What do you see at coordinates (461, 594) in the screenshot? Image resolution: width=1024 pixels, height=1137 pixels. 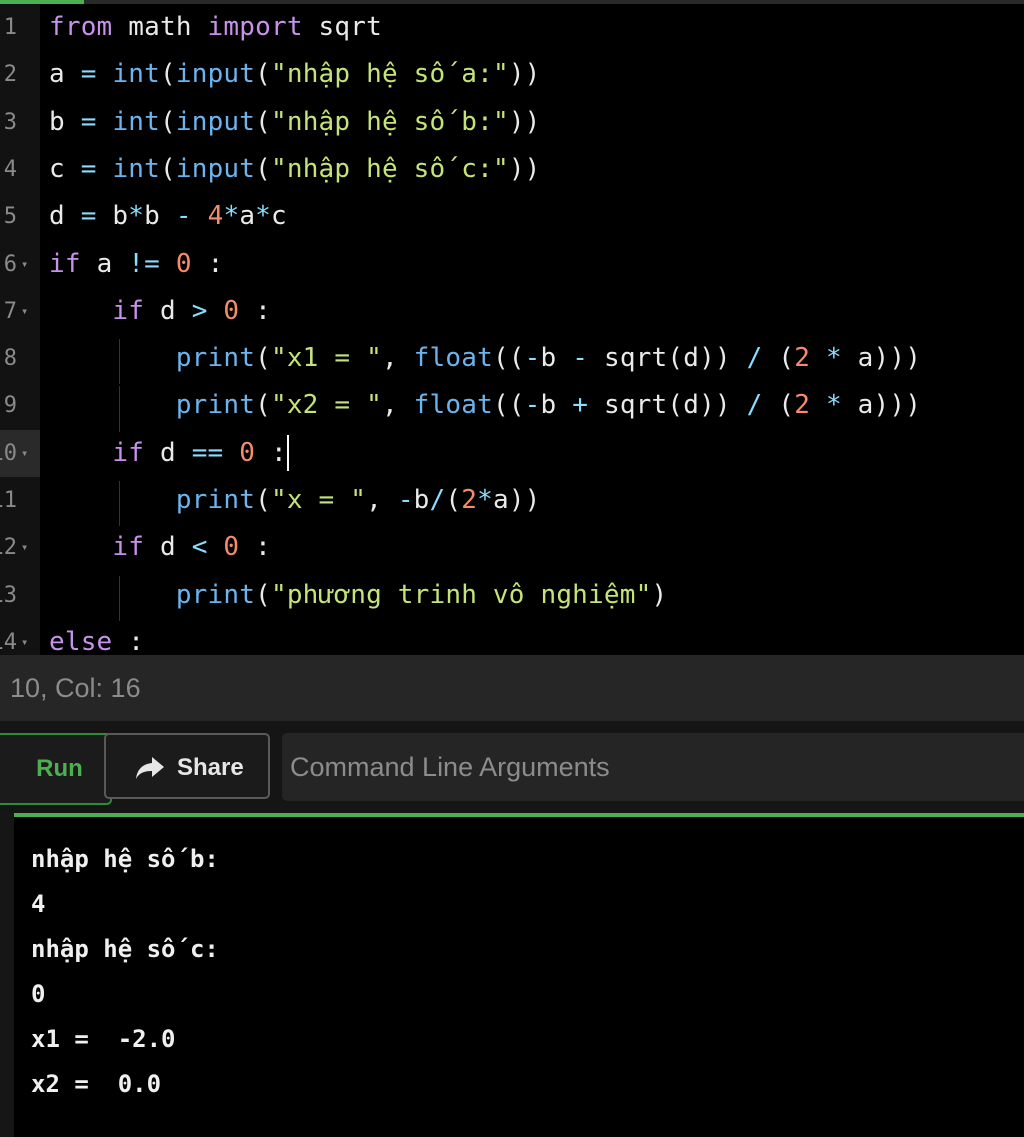 I see `code-token: "phương trinh vô nghiệm"` at bounding box center [461, 594].